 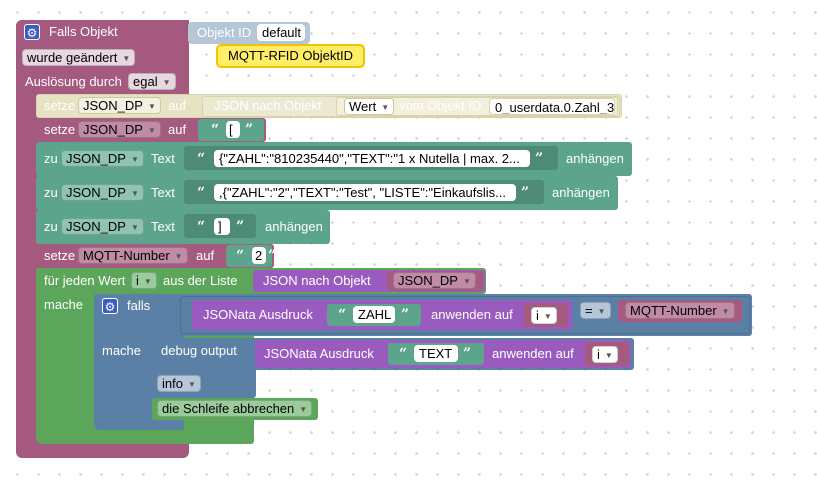 What do you see at coordinates (281, 32) in the screenshot?
I see `object-id-field: default` at bounding box center [281, 32].